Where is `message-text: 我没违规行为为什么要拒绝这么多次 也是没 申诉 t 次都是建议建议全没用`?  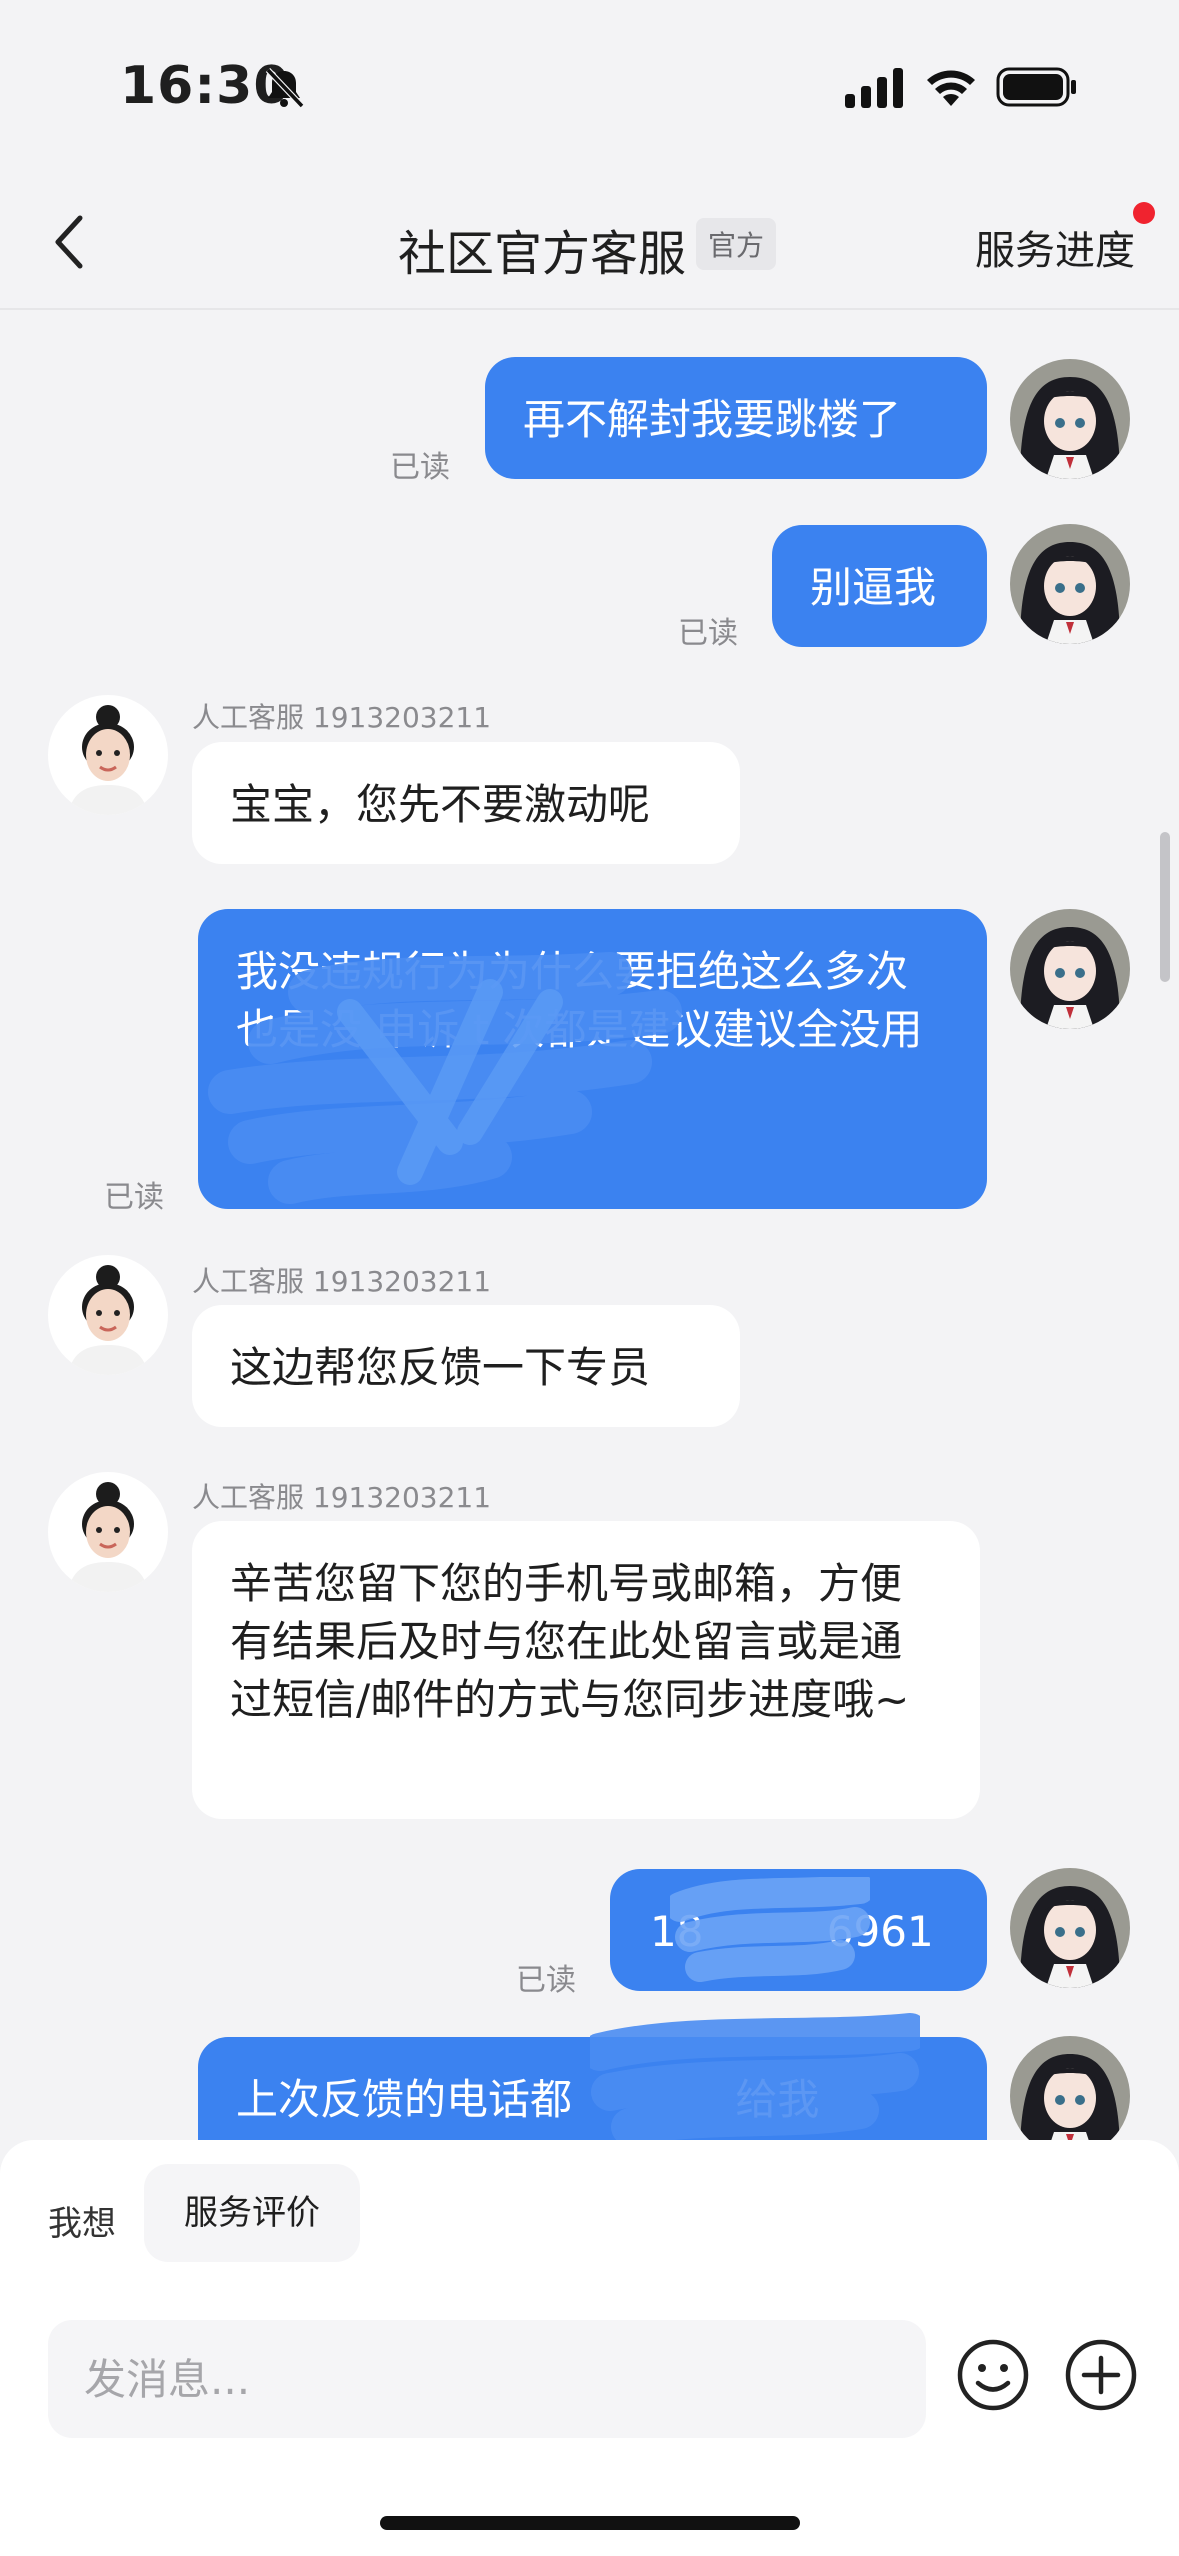
message-text: 我没违规行为为什么要拒绝这么多次 也是没 申诉 t 次都是建议建议全没用 is located at coordinates (579, 1000).